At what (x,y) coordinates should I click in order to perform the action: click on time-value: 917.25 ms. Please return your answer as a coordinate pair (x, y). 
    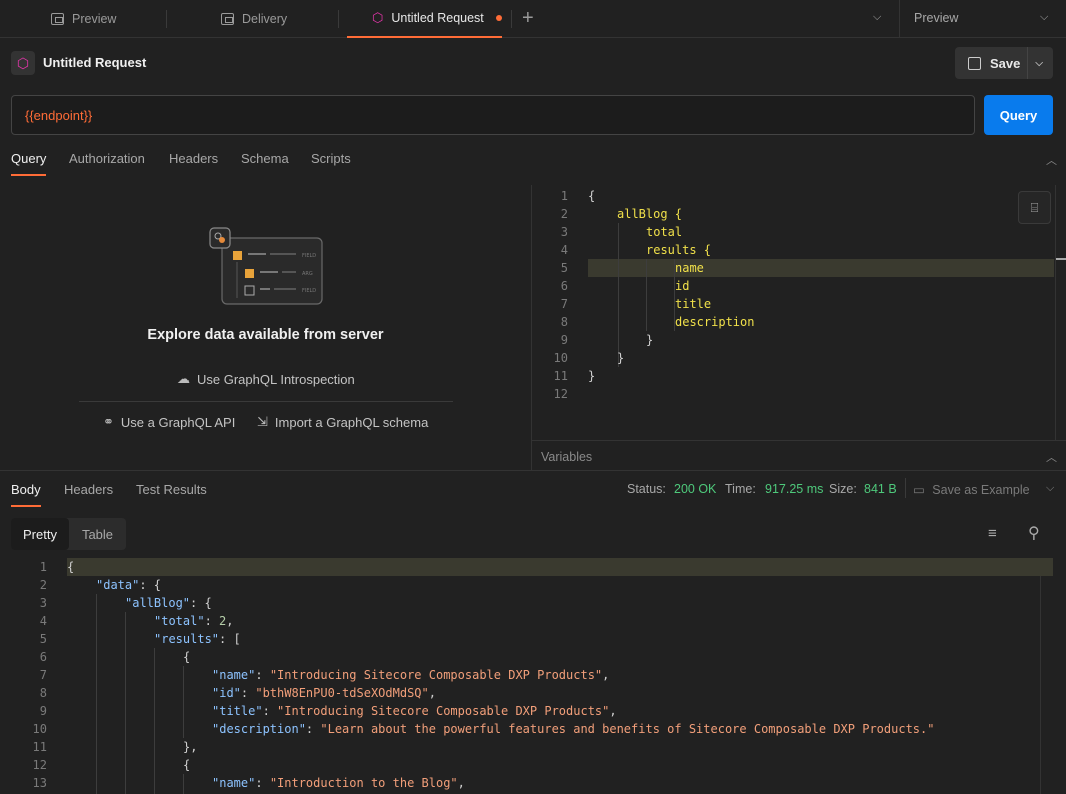
    Looking at the image, I should click on (794, 489).